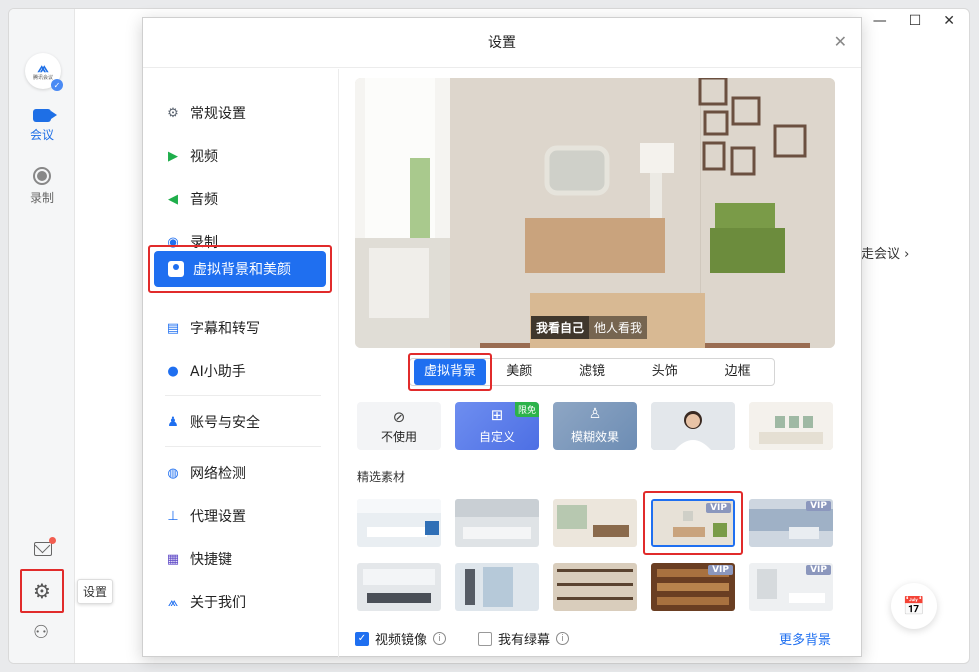  Describe the element at coordinates (595, 426) in the screenshot. I see `bg-option-blur: ♙ 模糊效果` at that location.